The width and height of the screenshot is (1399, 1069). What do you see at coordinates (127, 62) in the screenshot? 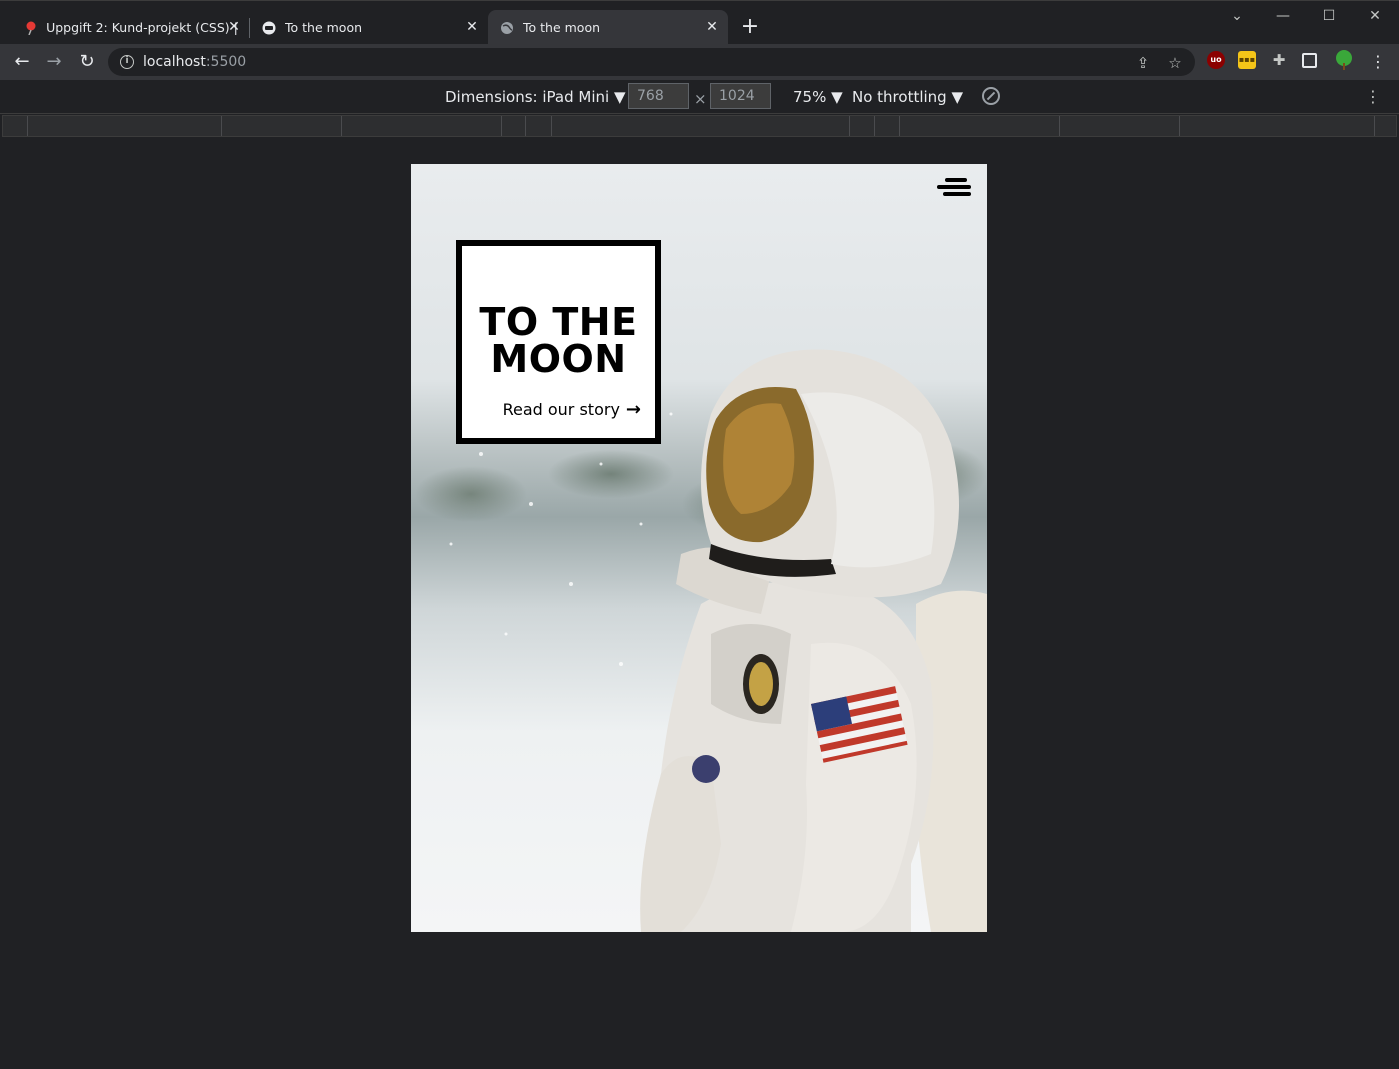
I see `site-info-icon: i` at bounding box center [127, 62].